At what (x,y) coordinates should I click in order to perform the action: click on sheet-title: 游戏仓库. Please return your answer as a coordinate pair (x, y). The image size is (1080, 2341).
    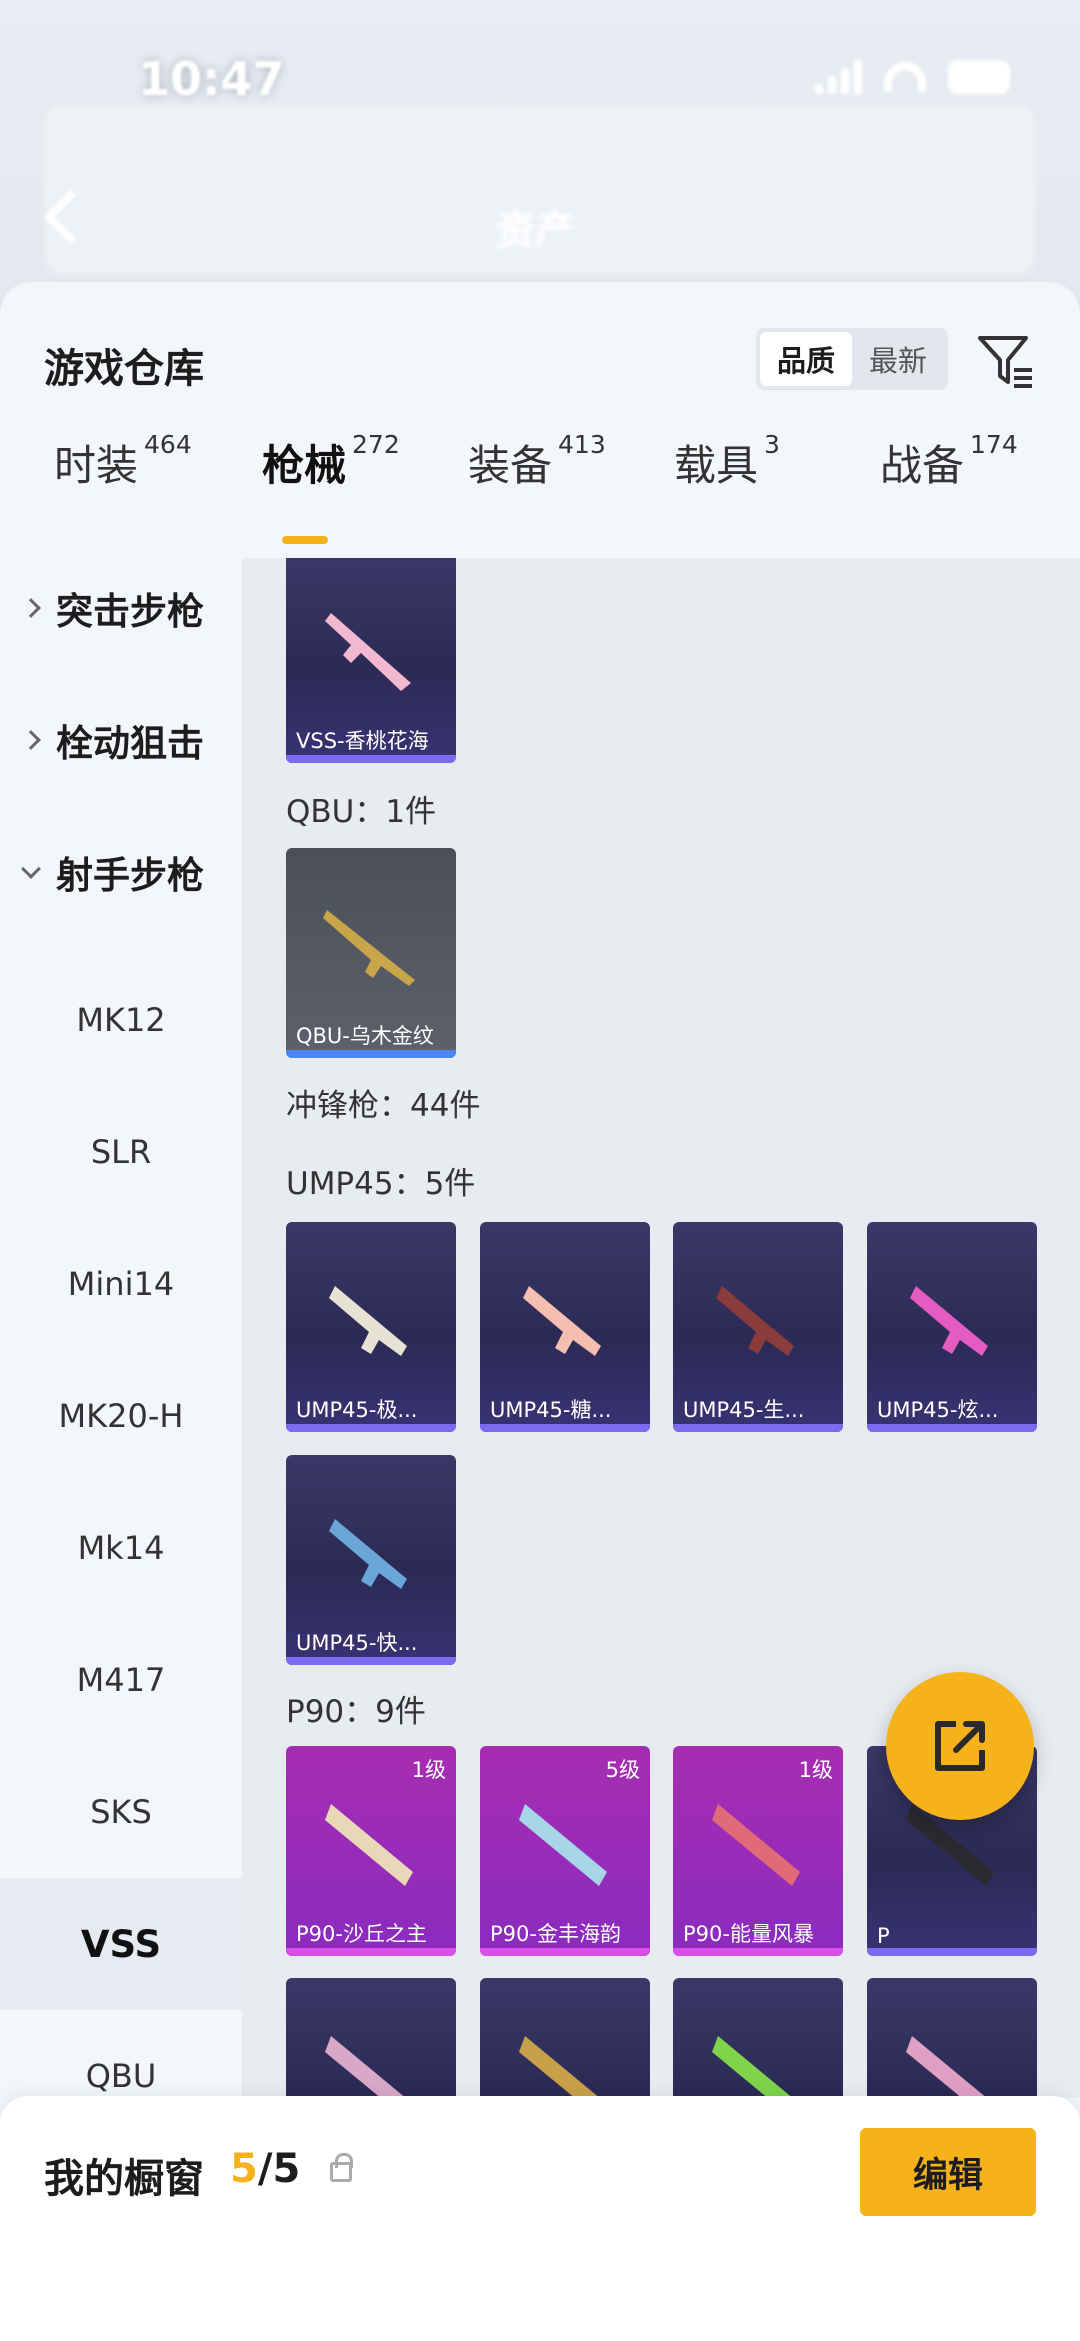
    Looking at the image, I should click on (124, 369).